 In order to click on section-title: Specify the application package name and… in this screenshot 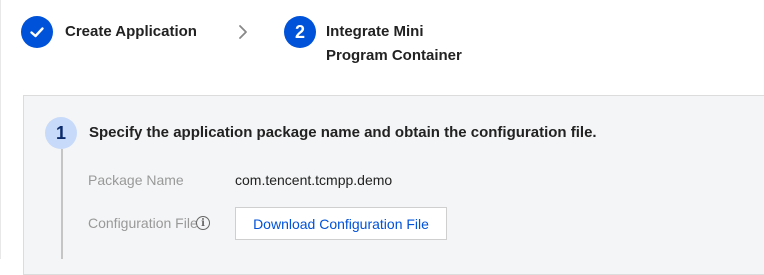, I will do `click(343, 132)`.